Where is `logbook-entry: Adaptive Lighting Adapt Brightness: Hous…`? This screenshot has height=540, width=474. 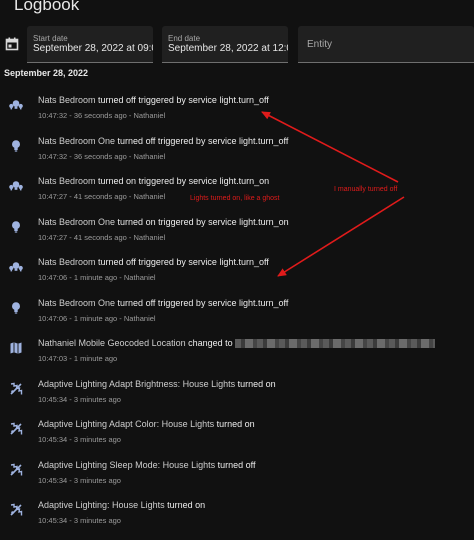
logbook-entry: Adaptive Lighting Adapt Brightness: Hous… is located at coordinates (237, 399).